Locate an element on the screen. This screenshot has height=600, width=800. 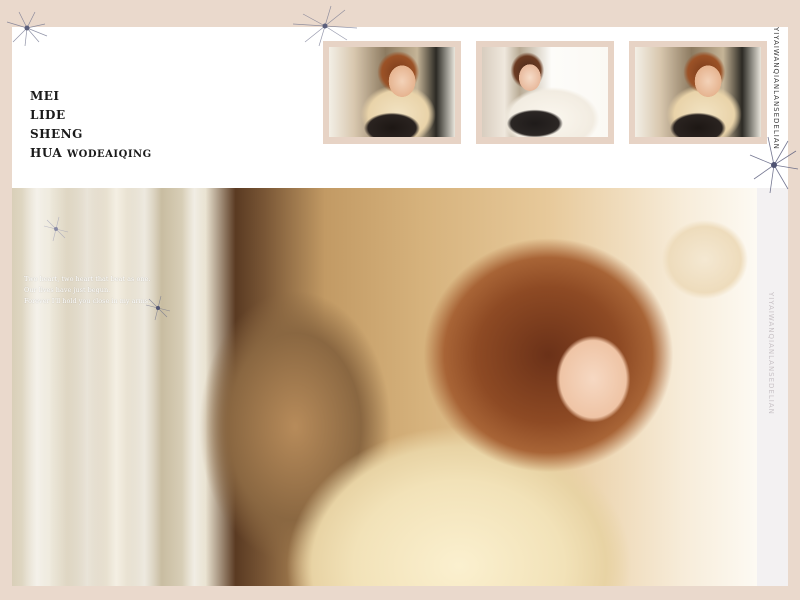
title-line-4: HUA WODEAIQING is located at coordinates (91, 154).